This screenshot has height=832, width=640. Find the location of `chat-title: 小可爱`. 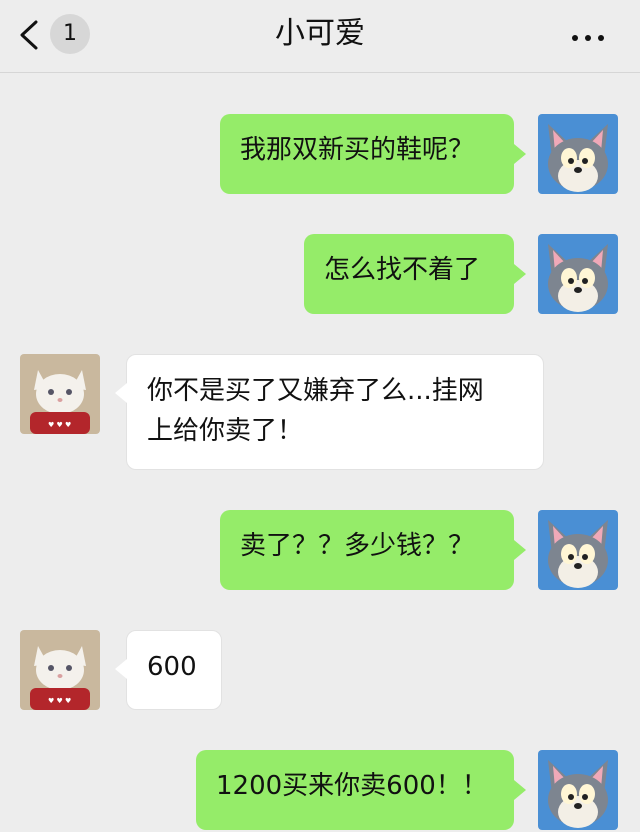

chat-title: 小可爱 is located at coordinates (320, 33).